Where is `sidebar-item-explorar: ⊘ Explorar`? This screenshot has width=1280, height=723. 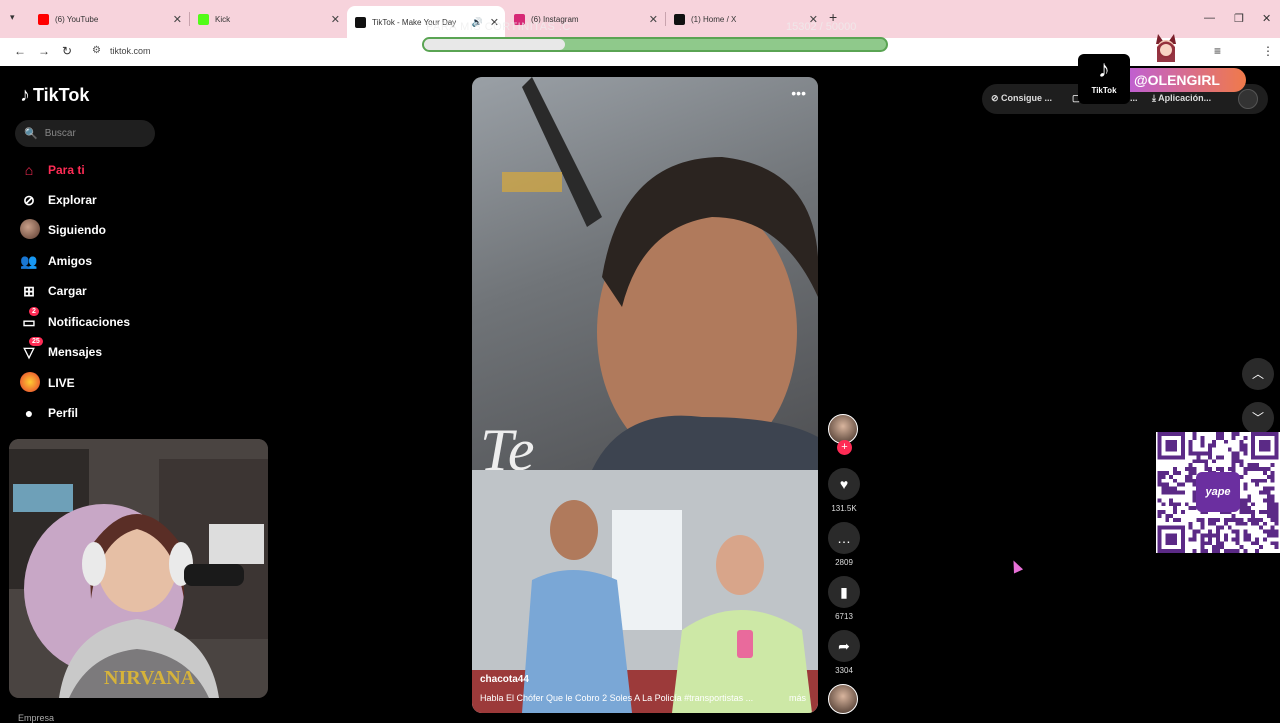 sidebar-item-explorar: ⊘ Explorar is located at coordinates (58, 200).